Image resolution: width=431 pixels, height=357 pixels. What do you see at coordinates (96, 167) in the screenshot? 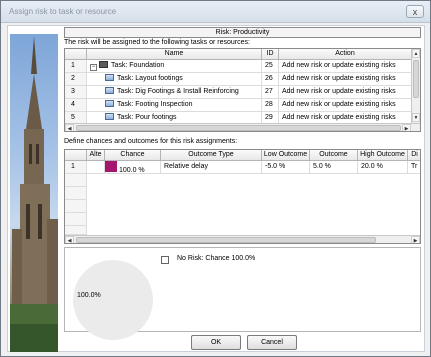
I see `outcome-alternative` at bounding box center [96, 167].